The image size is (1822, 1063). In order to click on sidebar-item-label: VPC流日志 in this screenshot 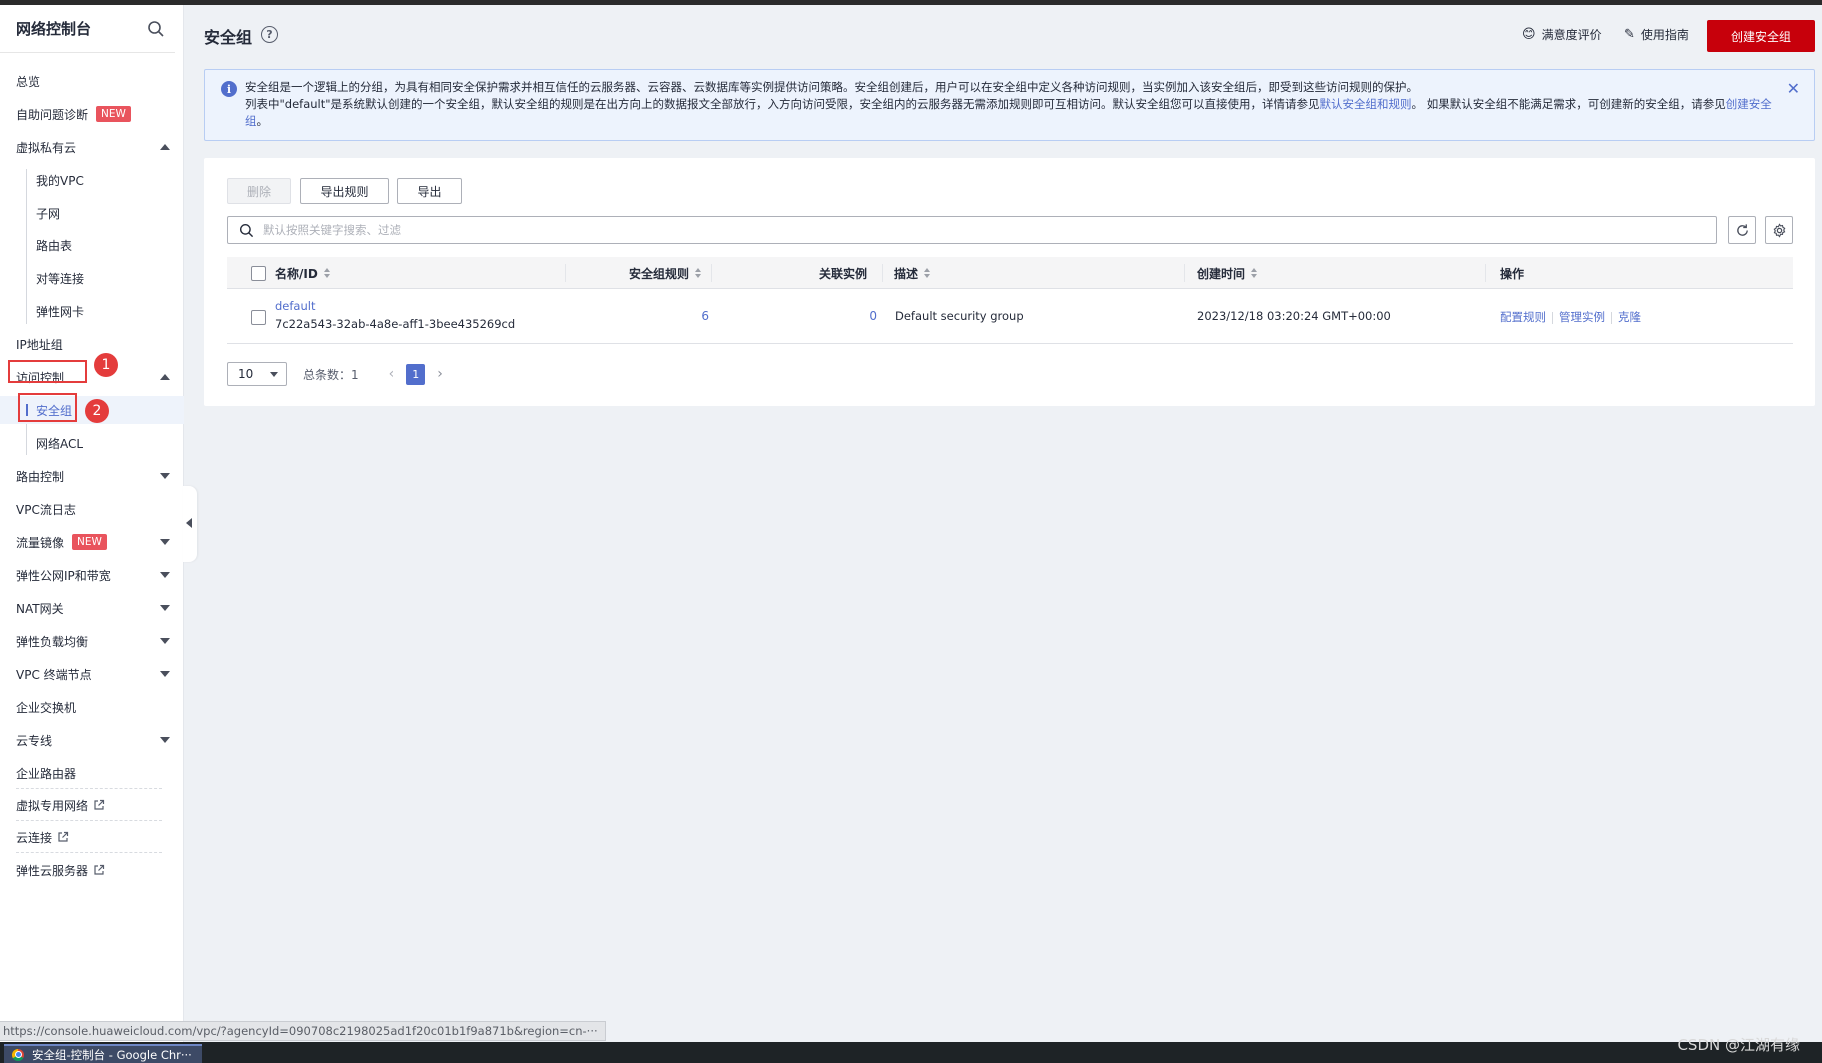, I will do `click(46, 509)`.